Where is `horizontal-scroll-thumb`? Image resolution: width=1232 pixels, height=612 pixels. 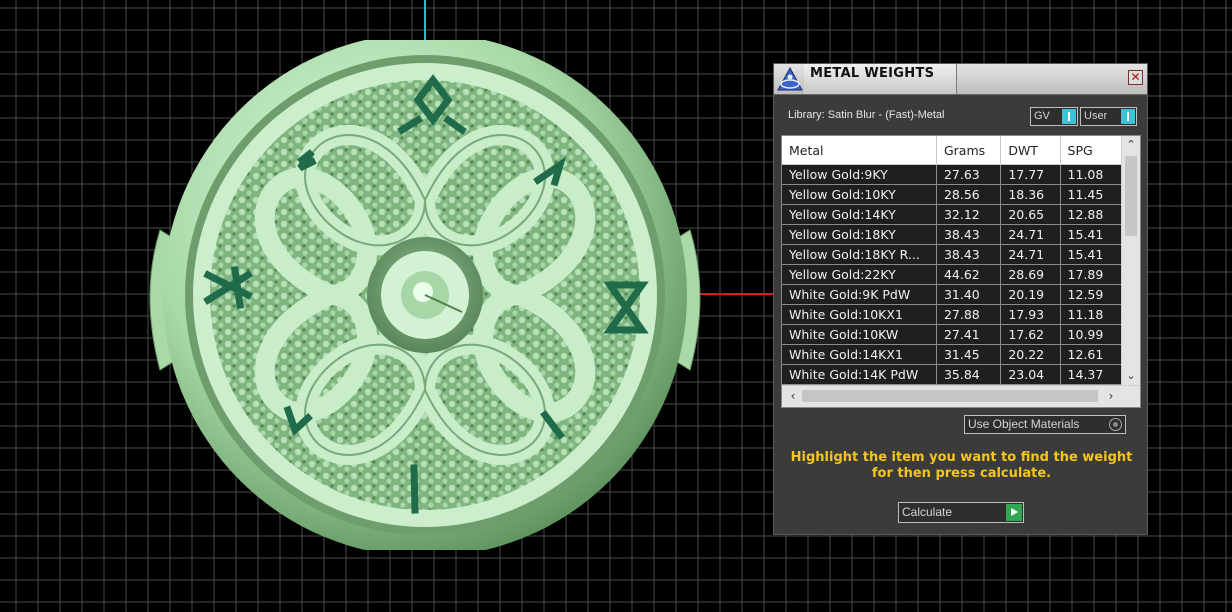
horizontal-scroll-thumb is located at coordinates (950, 396).